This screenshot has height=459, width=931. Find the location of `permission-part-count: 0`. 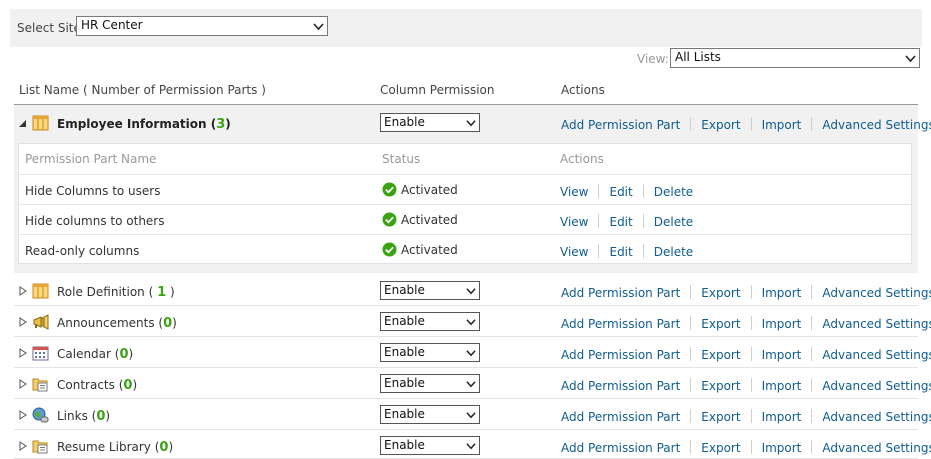

permission-part-count: 0 is located at coordinates (168, 323).